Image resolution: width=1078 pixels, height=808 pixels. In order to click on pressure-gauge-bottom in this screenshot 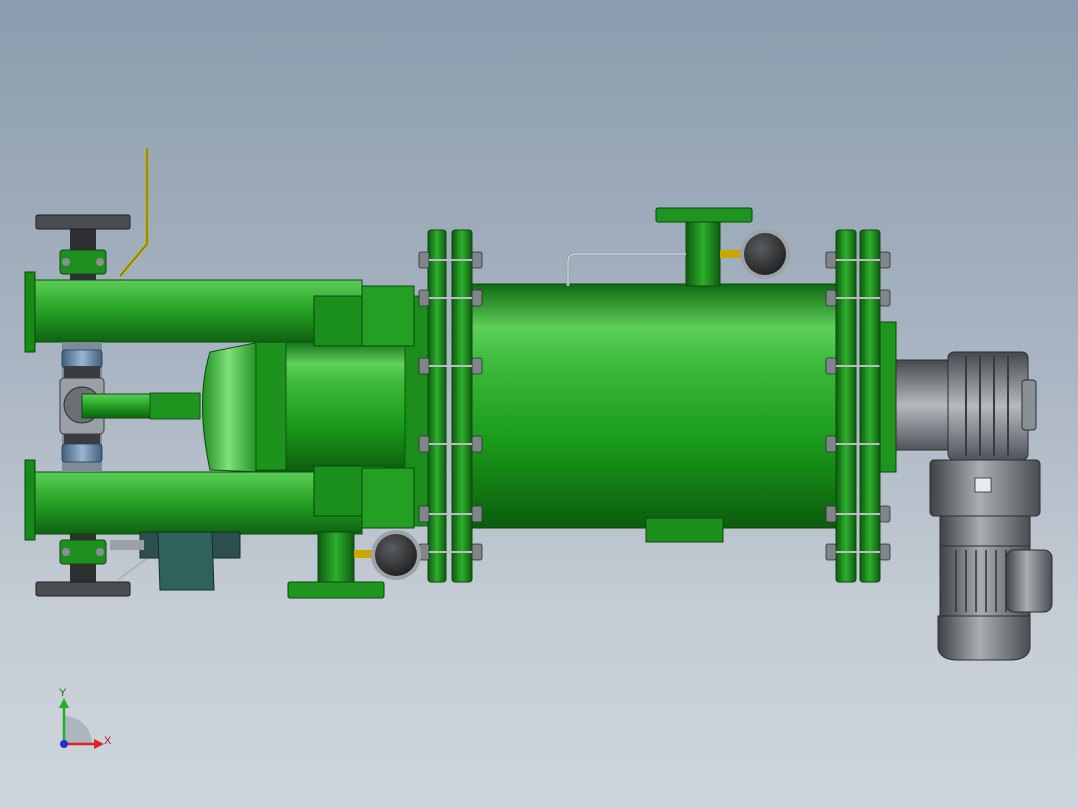, I will do `click(387, 555)`.